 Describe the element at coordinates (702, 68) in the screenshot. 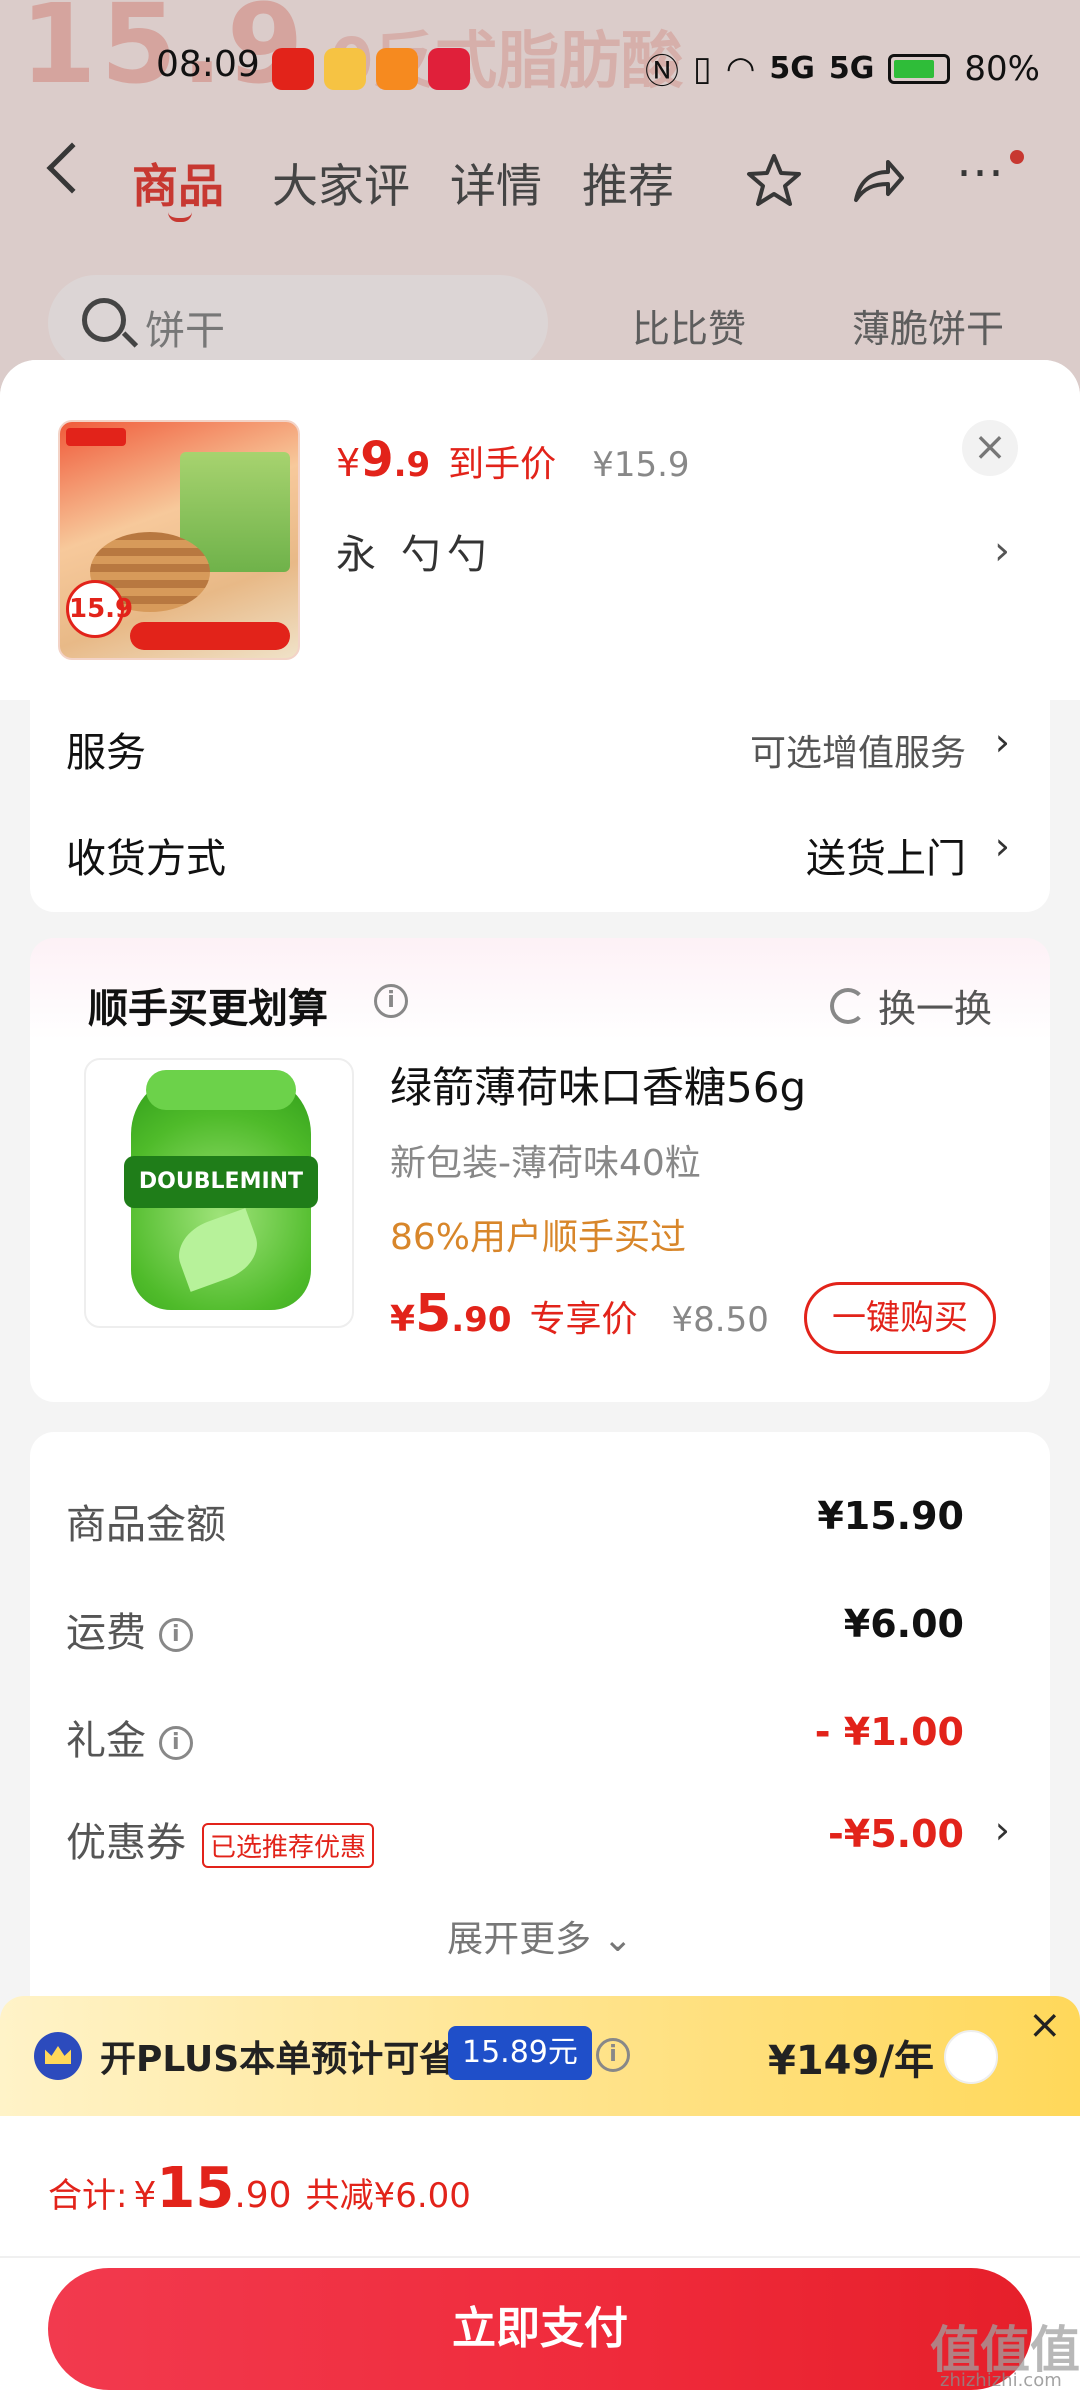

I see `vibrate-icon: ▯` at that location.